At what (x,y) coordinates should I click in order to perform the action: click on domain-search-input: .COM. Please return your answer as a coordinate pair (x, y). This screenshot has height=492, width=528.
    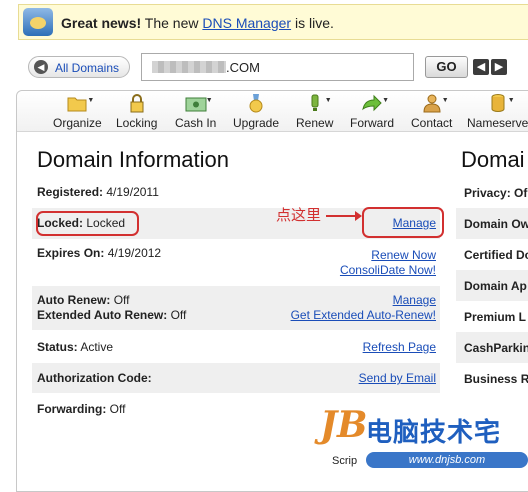
    Looking at the image, I should click on (277, 67).